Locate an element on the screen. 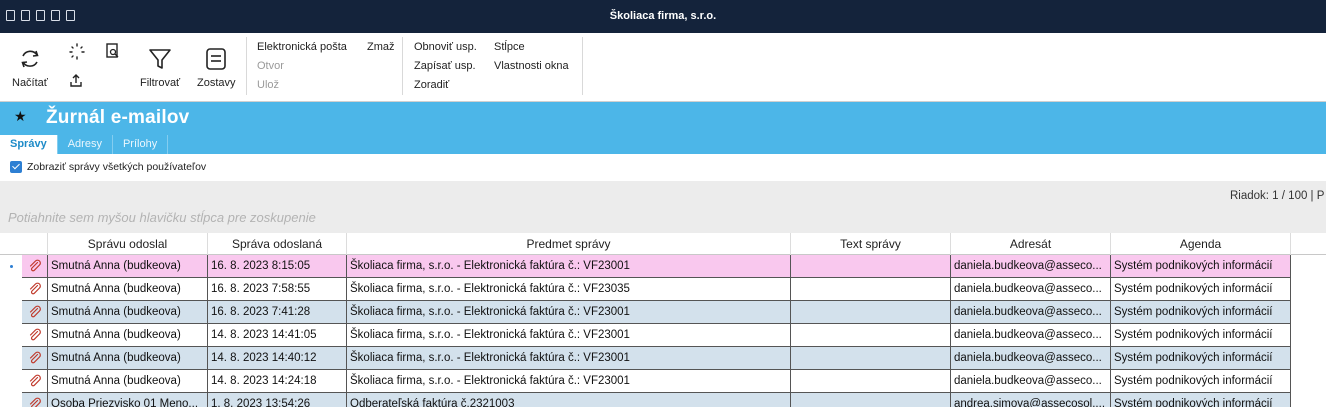  cell-sent: 16. 8. 2023 7:41:28 is located at coordinates (277, 312).